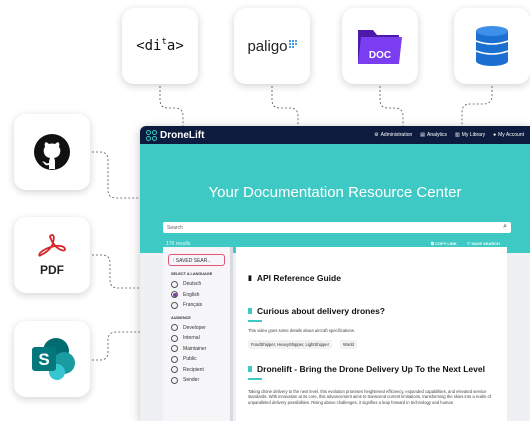 This screenshot has height=421, width=530. I want to click on dita-logo-t: t, so click(164, 42).